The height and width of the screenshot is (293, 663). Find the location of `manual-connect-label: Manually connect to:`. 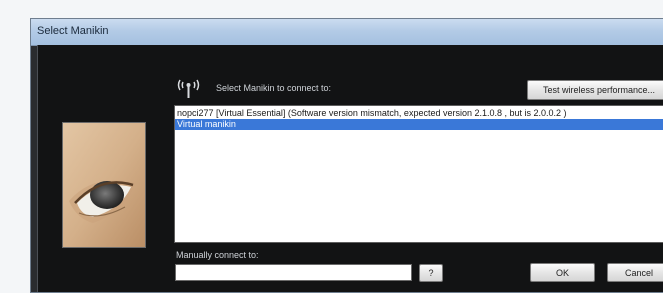

manual-connect-label: Manually connect to: is located at coordinates (217, 255).